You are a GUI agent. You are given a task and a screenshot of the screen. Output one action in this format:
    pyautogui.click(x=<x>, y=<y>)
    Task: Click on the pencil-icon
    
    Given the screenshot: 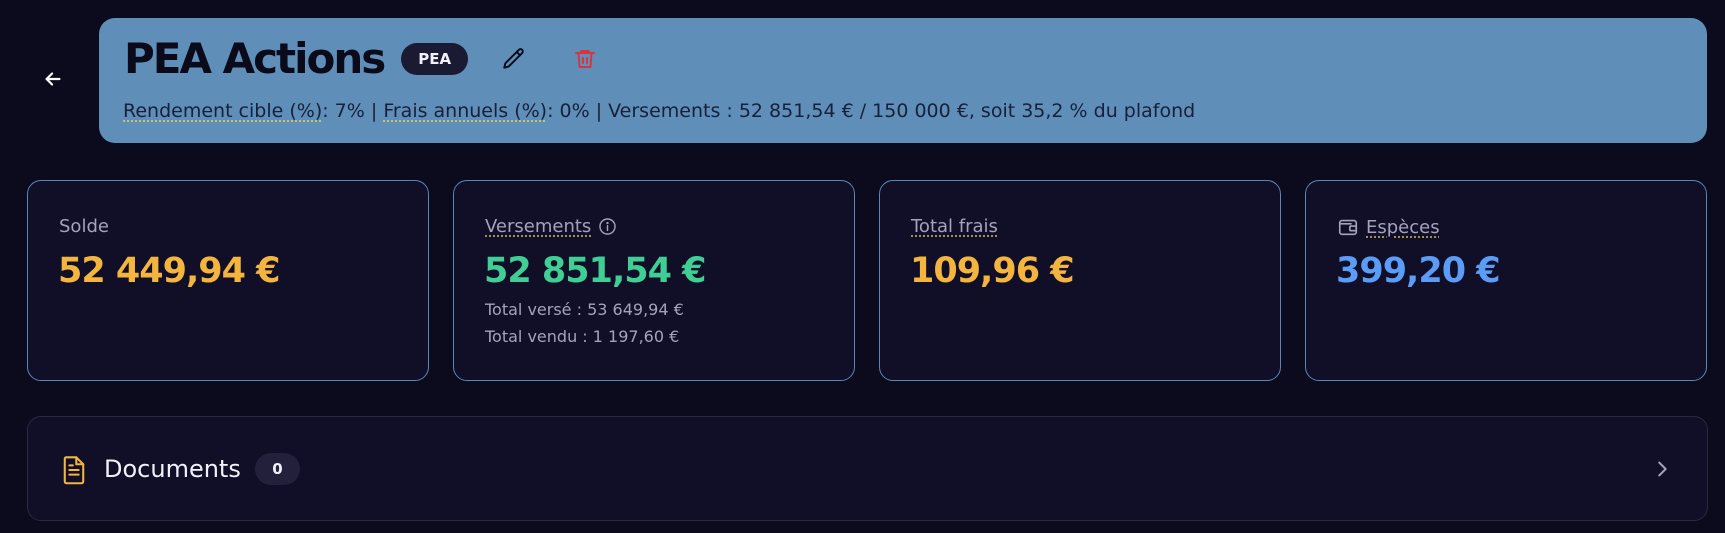 What is the action you would take?
    pyautogui.click(x=513, y=58)
    